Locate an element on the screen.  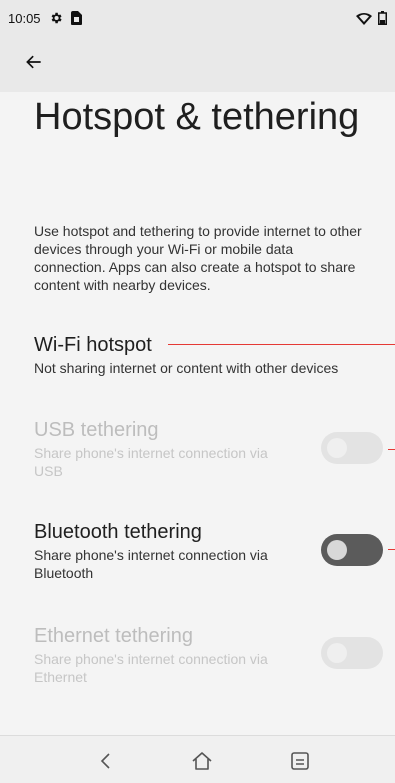
recents-icon is located at coordinates (300, 764).